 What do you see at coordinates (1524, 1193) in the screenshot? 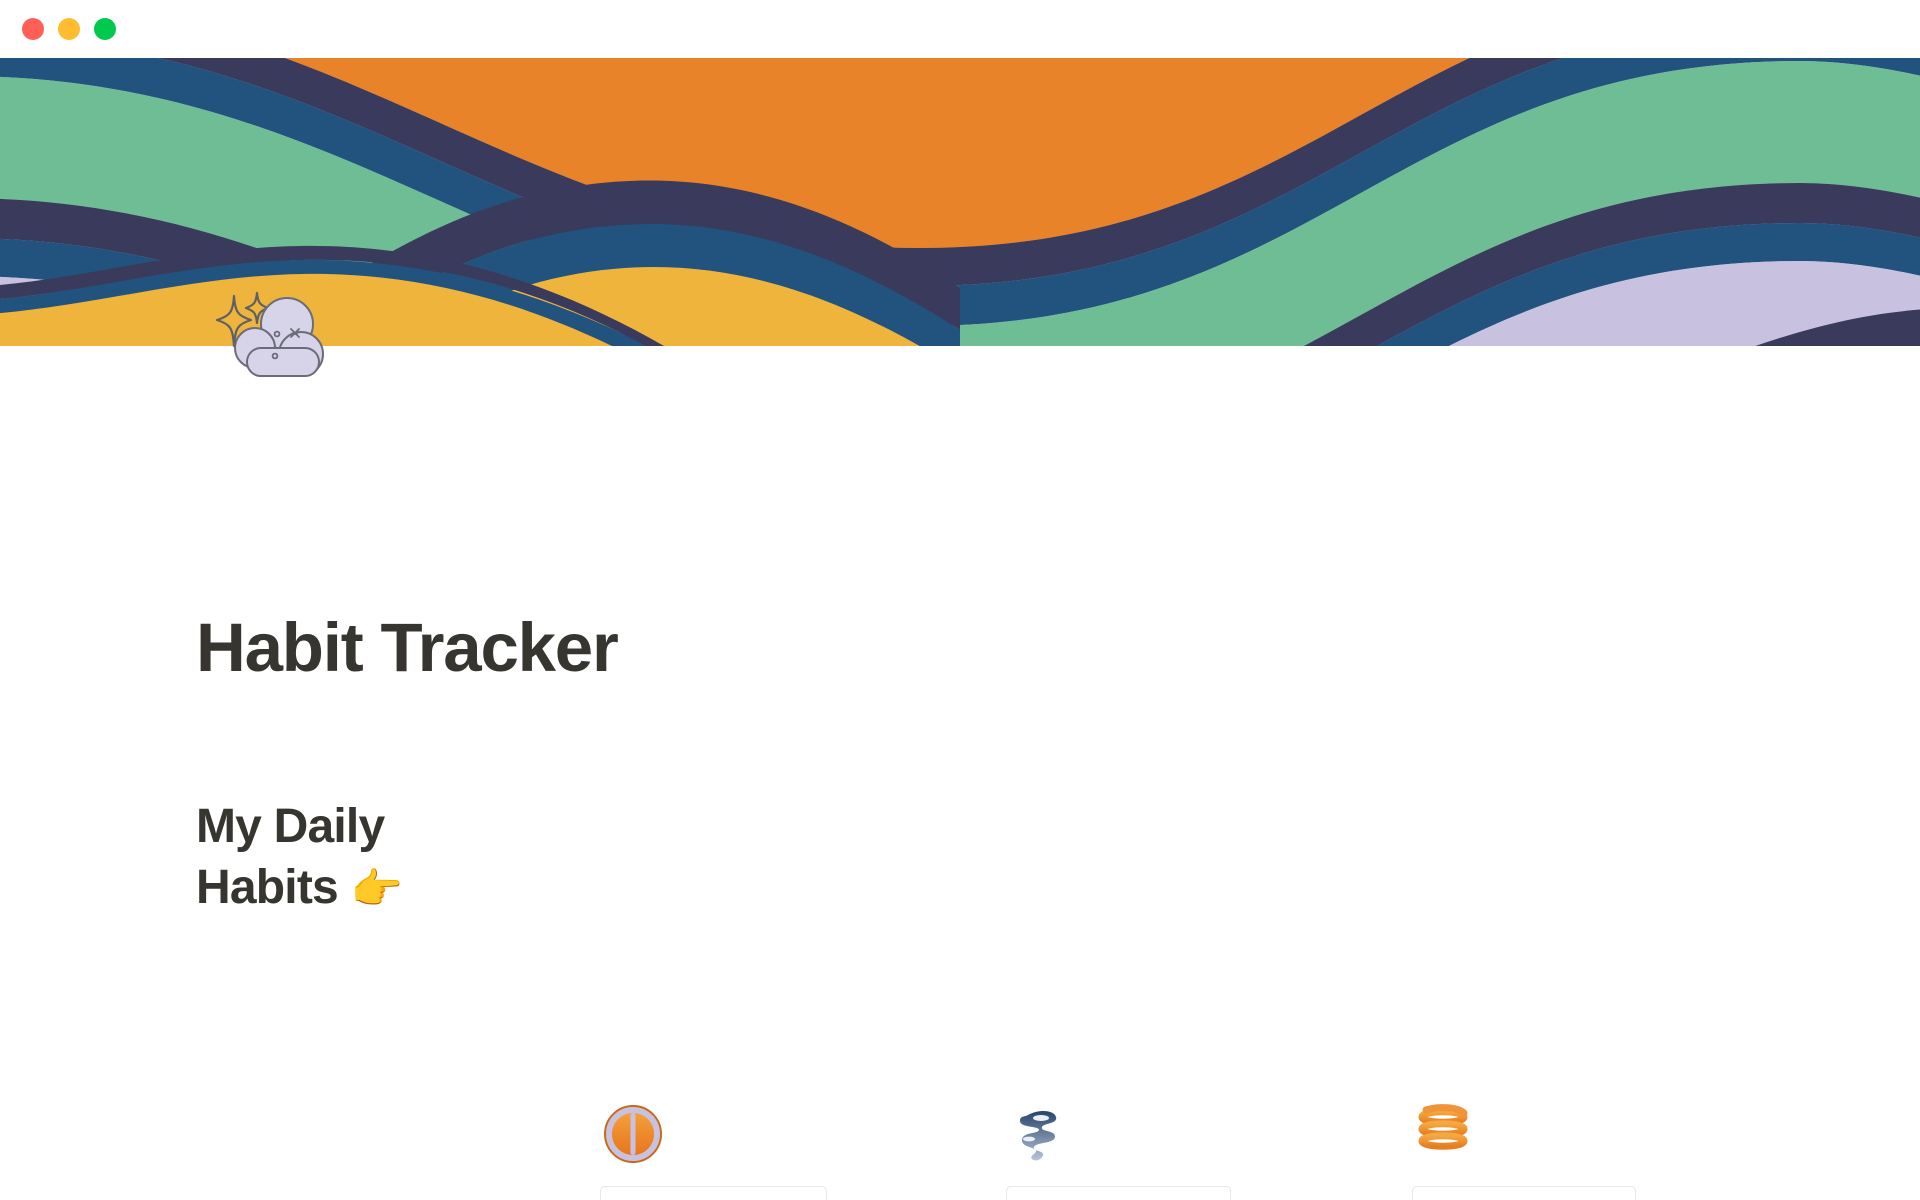
I see `habit-input: Moved my body` at bounding box center [1524, 1193].